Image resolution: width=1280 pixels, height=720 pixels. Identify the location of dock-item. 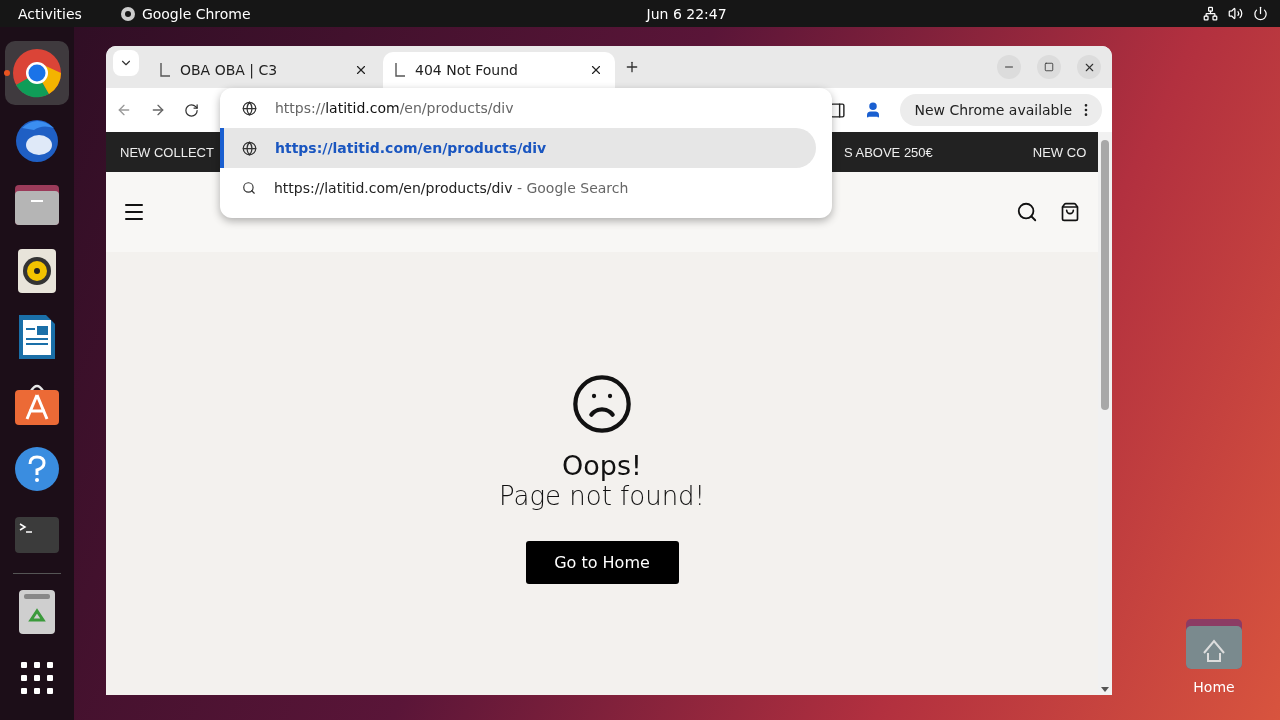
(37, 73).